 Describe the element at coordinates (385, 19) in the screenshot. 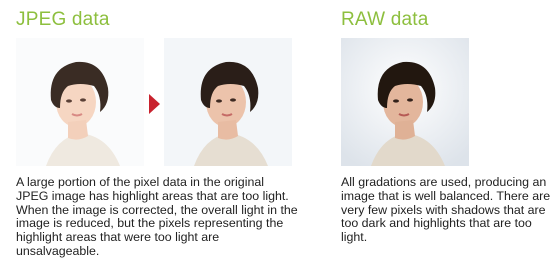

I see `raw-data-title: RAW data` at that location.